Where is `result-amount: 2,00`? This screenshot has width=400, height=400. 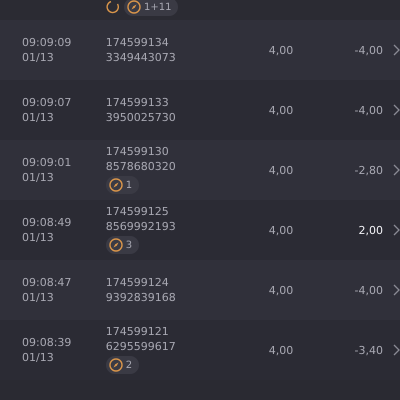 result-amount: 2,00 is located at coordinates (370, 230).